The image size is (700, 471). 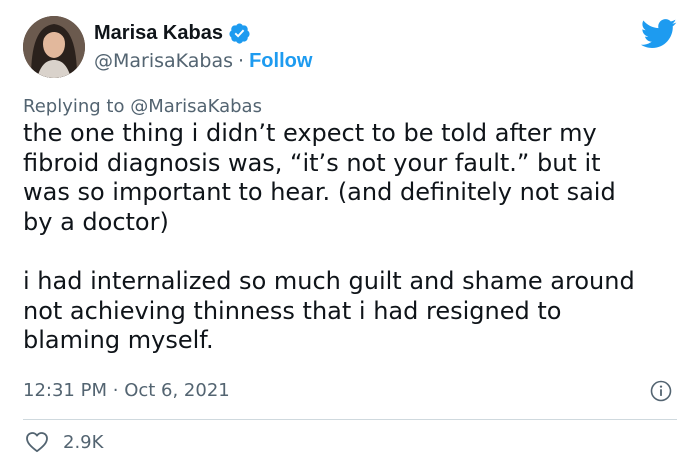 What do you see at coordinates (163, 61) in the screenshot?
I see `author-handle: @MarisaKabas` at bounding box center [163, 61].